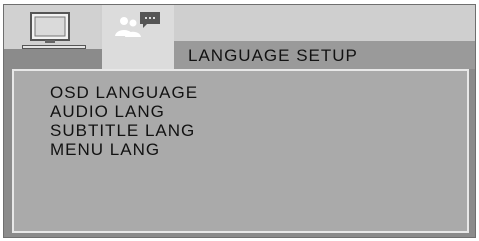 This screenshot has width=479, height=241. Describe the element at coordinates (124, 92) in the screenshot. I see `menu-item-osd-language: OSD LANGUAGE` at that location.